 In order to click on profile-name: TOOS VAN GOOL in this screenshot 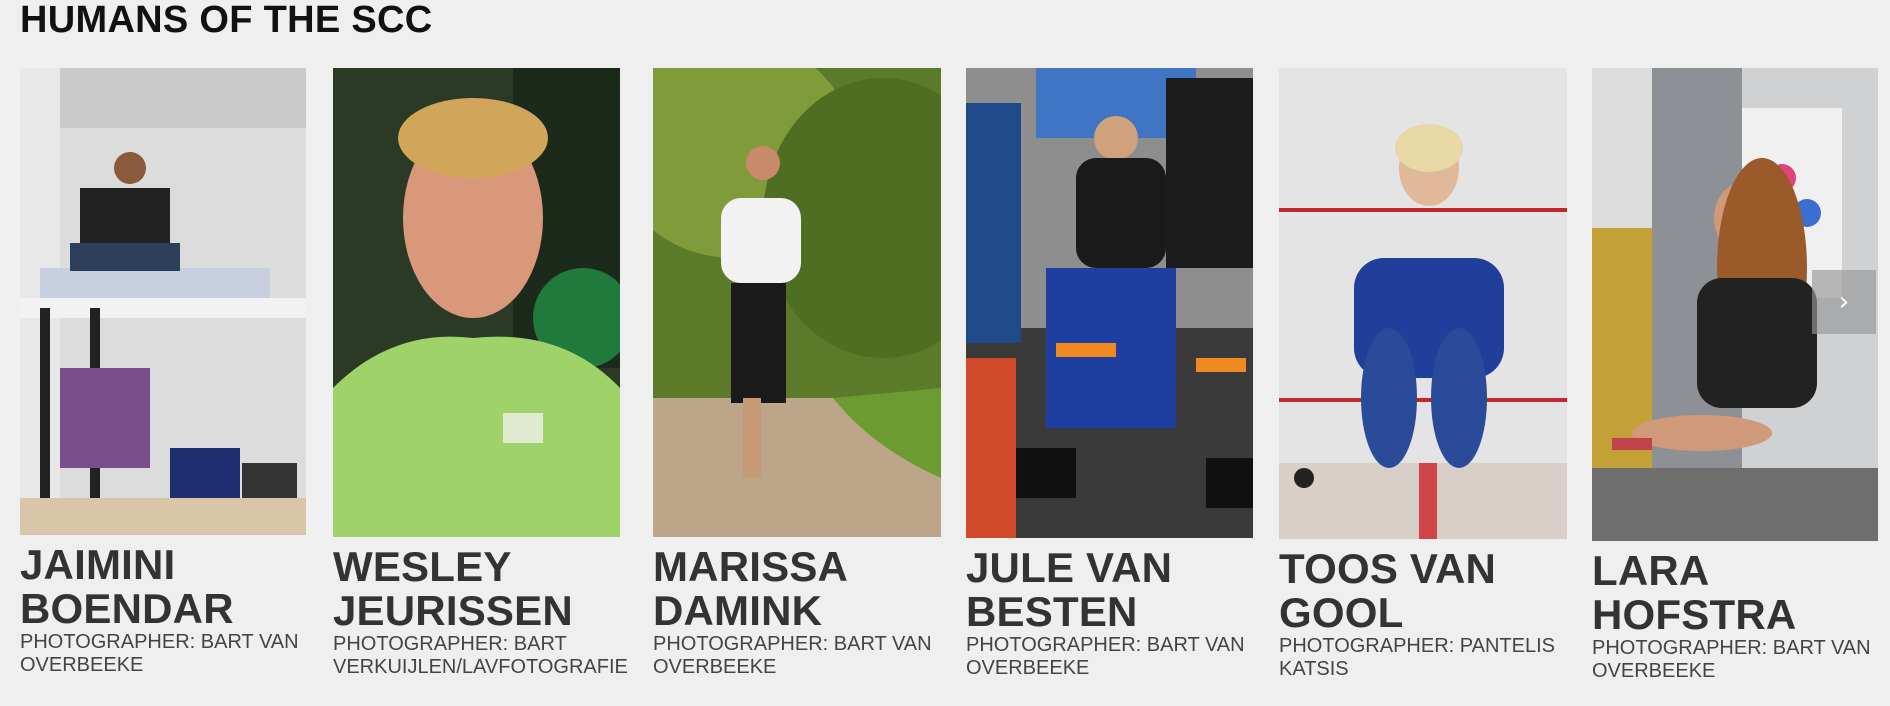, I will do `click(1429, 591)`.